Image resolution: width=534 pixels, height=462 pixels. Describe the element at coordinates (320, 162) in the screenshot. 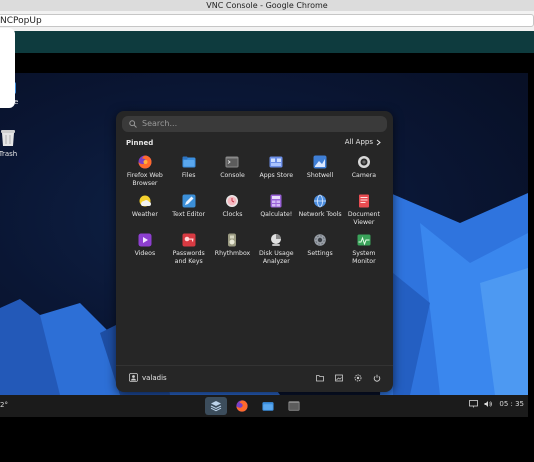

I see `shotwell-icon` at that location.